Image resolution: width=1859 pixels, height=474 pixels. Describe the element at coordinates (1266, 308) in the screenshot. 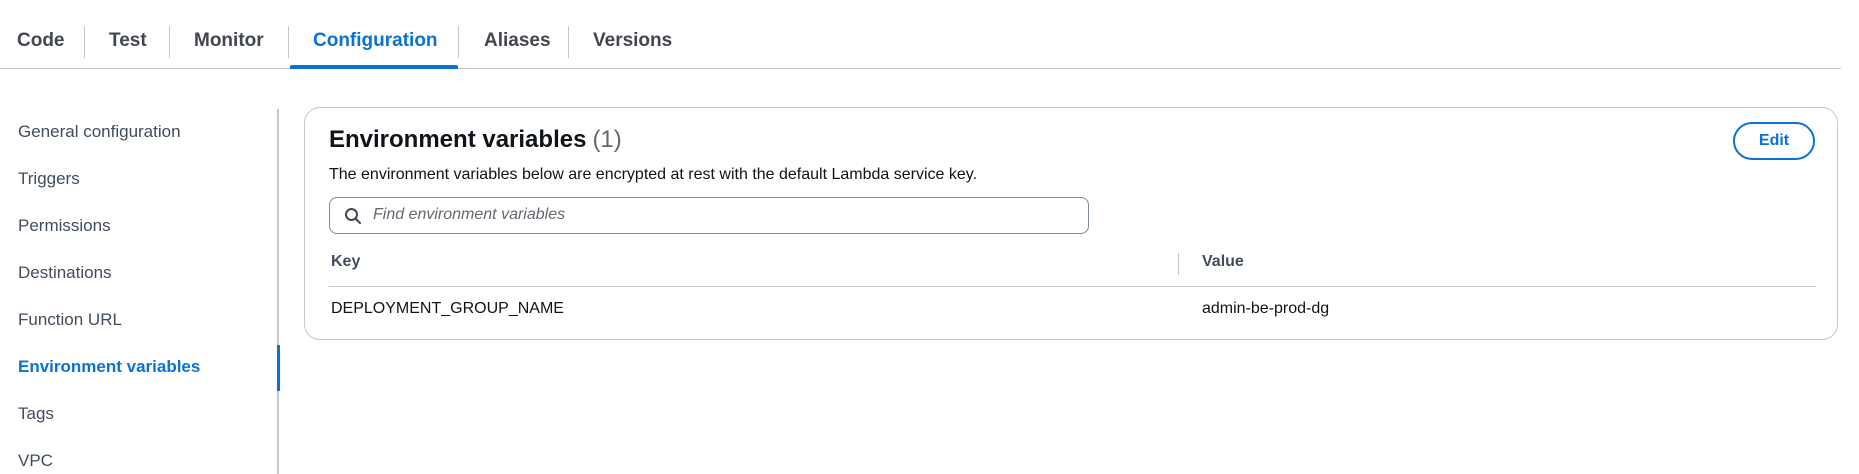

I see `table-cell-value: admin-be-prod-dg` at that location.